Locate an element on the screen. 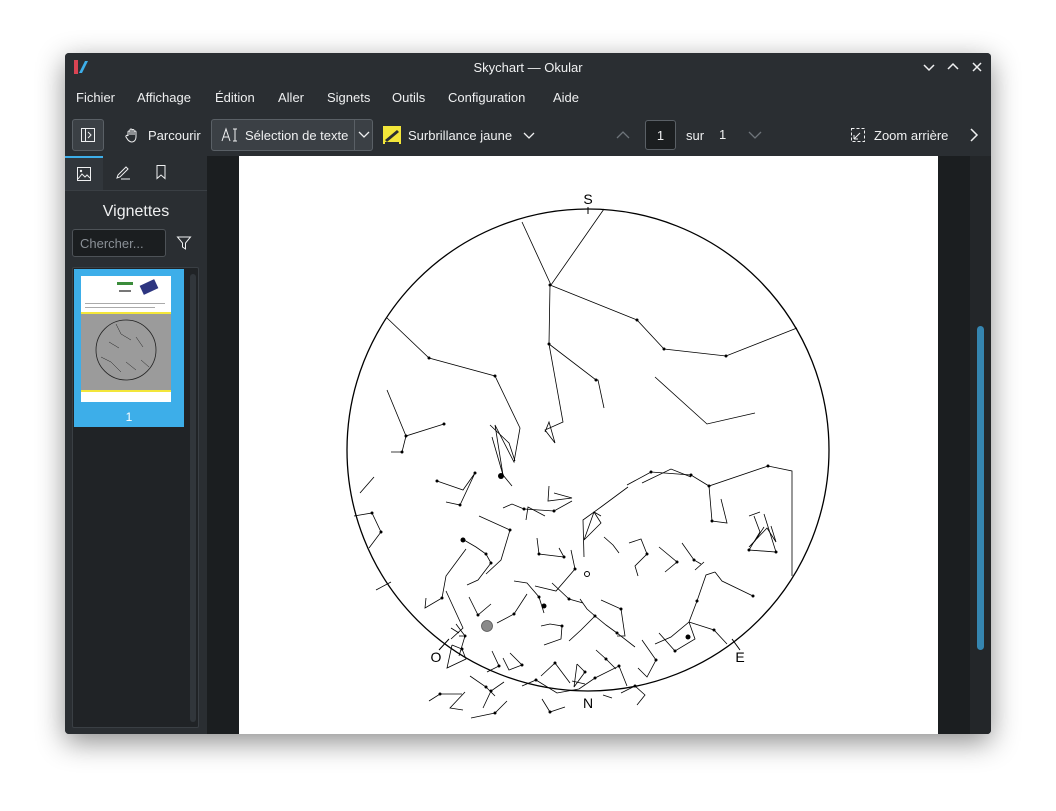  tab-bookmarks is located at coordinates (161, 173).